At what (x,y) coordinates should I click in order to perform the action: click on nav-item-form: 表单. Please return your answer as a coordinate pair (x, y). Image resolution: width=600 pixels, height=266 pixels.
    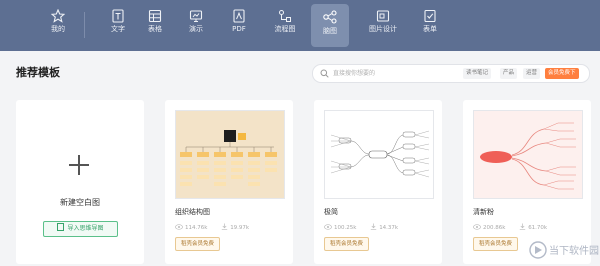
    Looking at the image, I should click on (430, 25).